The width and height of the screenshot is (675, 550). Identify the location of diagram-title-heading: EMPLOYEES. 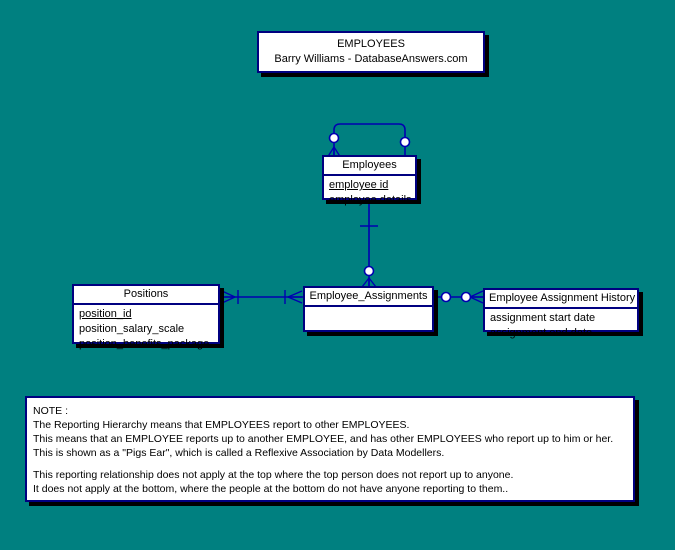
(371, 44).